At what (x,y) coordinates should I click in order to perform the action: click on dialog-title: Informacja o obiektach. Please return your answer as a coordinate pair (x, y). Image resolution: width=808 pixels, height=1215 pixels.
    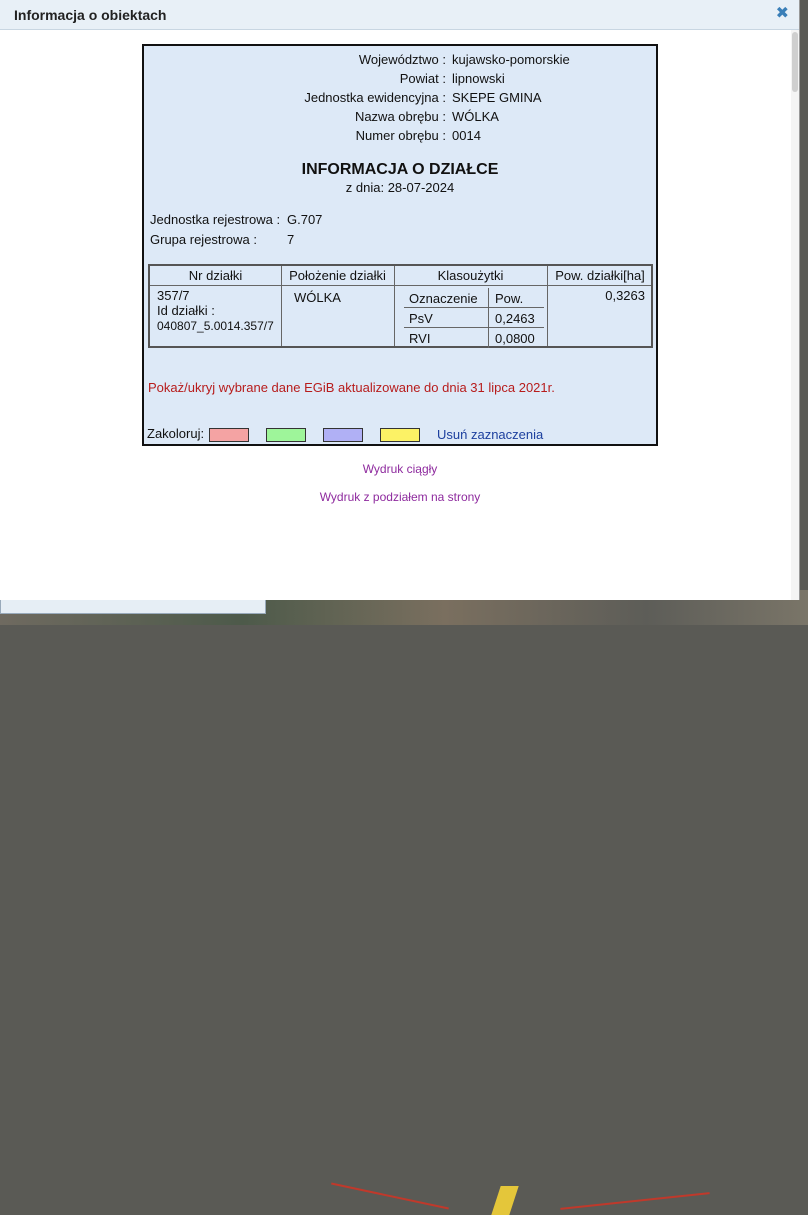
    Looking at the image, I should click on (90, 15).